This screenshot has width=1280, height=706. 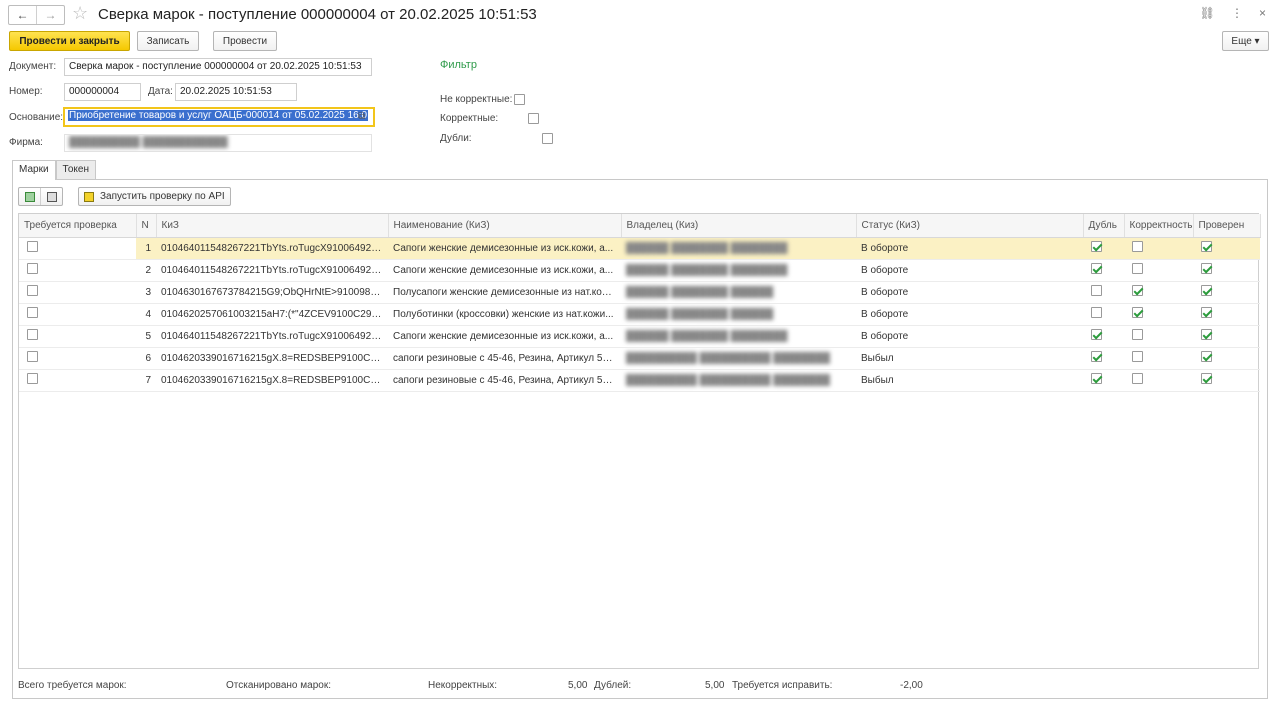 I want to click on col-owner: Владелец (Киз), so click(x=739, y=226).